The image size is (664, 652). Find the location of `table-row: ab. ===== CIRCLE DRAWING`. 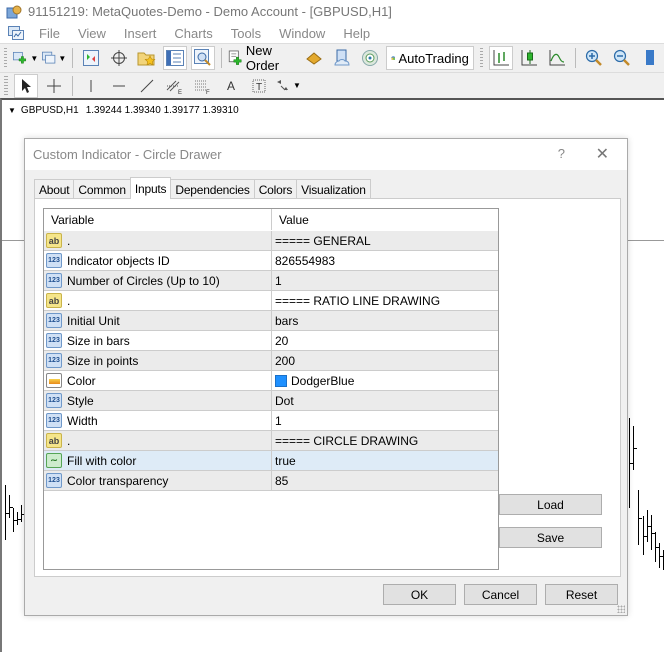

table-row: ab. ===== CIRCLE DRAWING is located at coordinates (271, 441).